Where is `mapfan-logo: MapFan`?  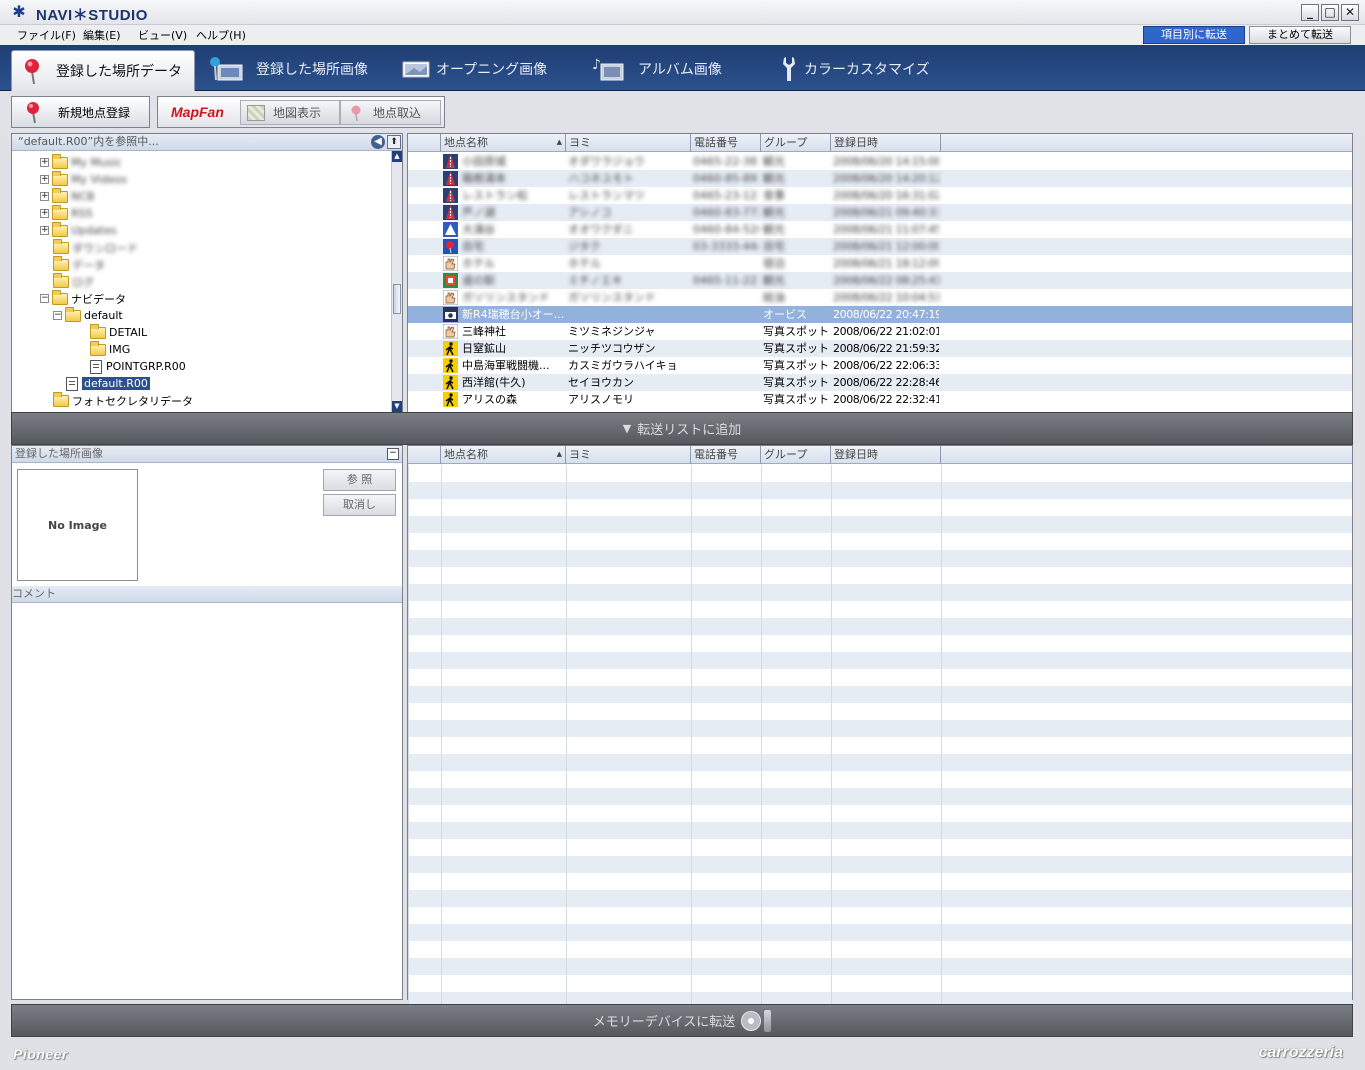
mapfan-logo: MapFan is located at coordinates (200, 113).